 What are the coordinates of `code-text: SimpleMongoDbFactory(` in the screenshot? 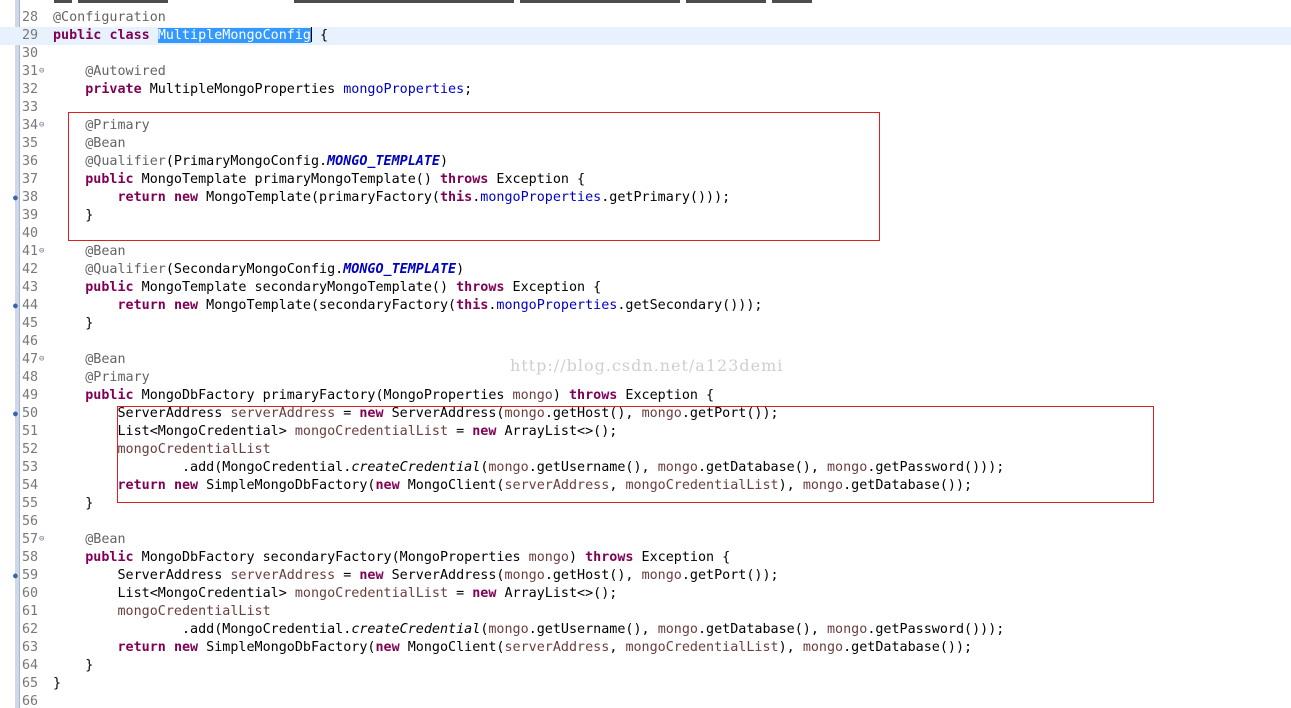 It's located at (287, 647).